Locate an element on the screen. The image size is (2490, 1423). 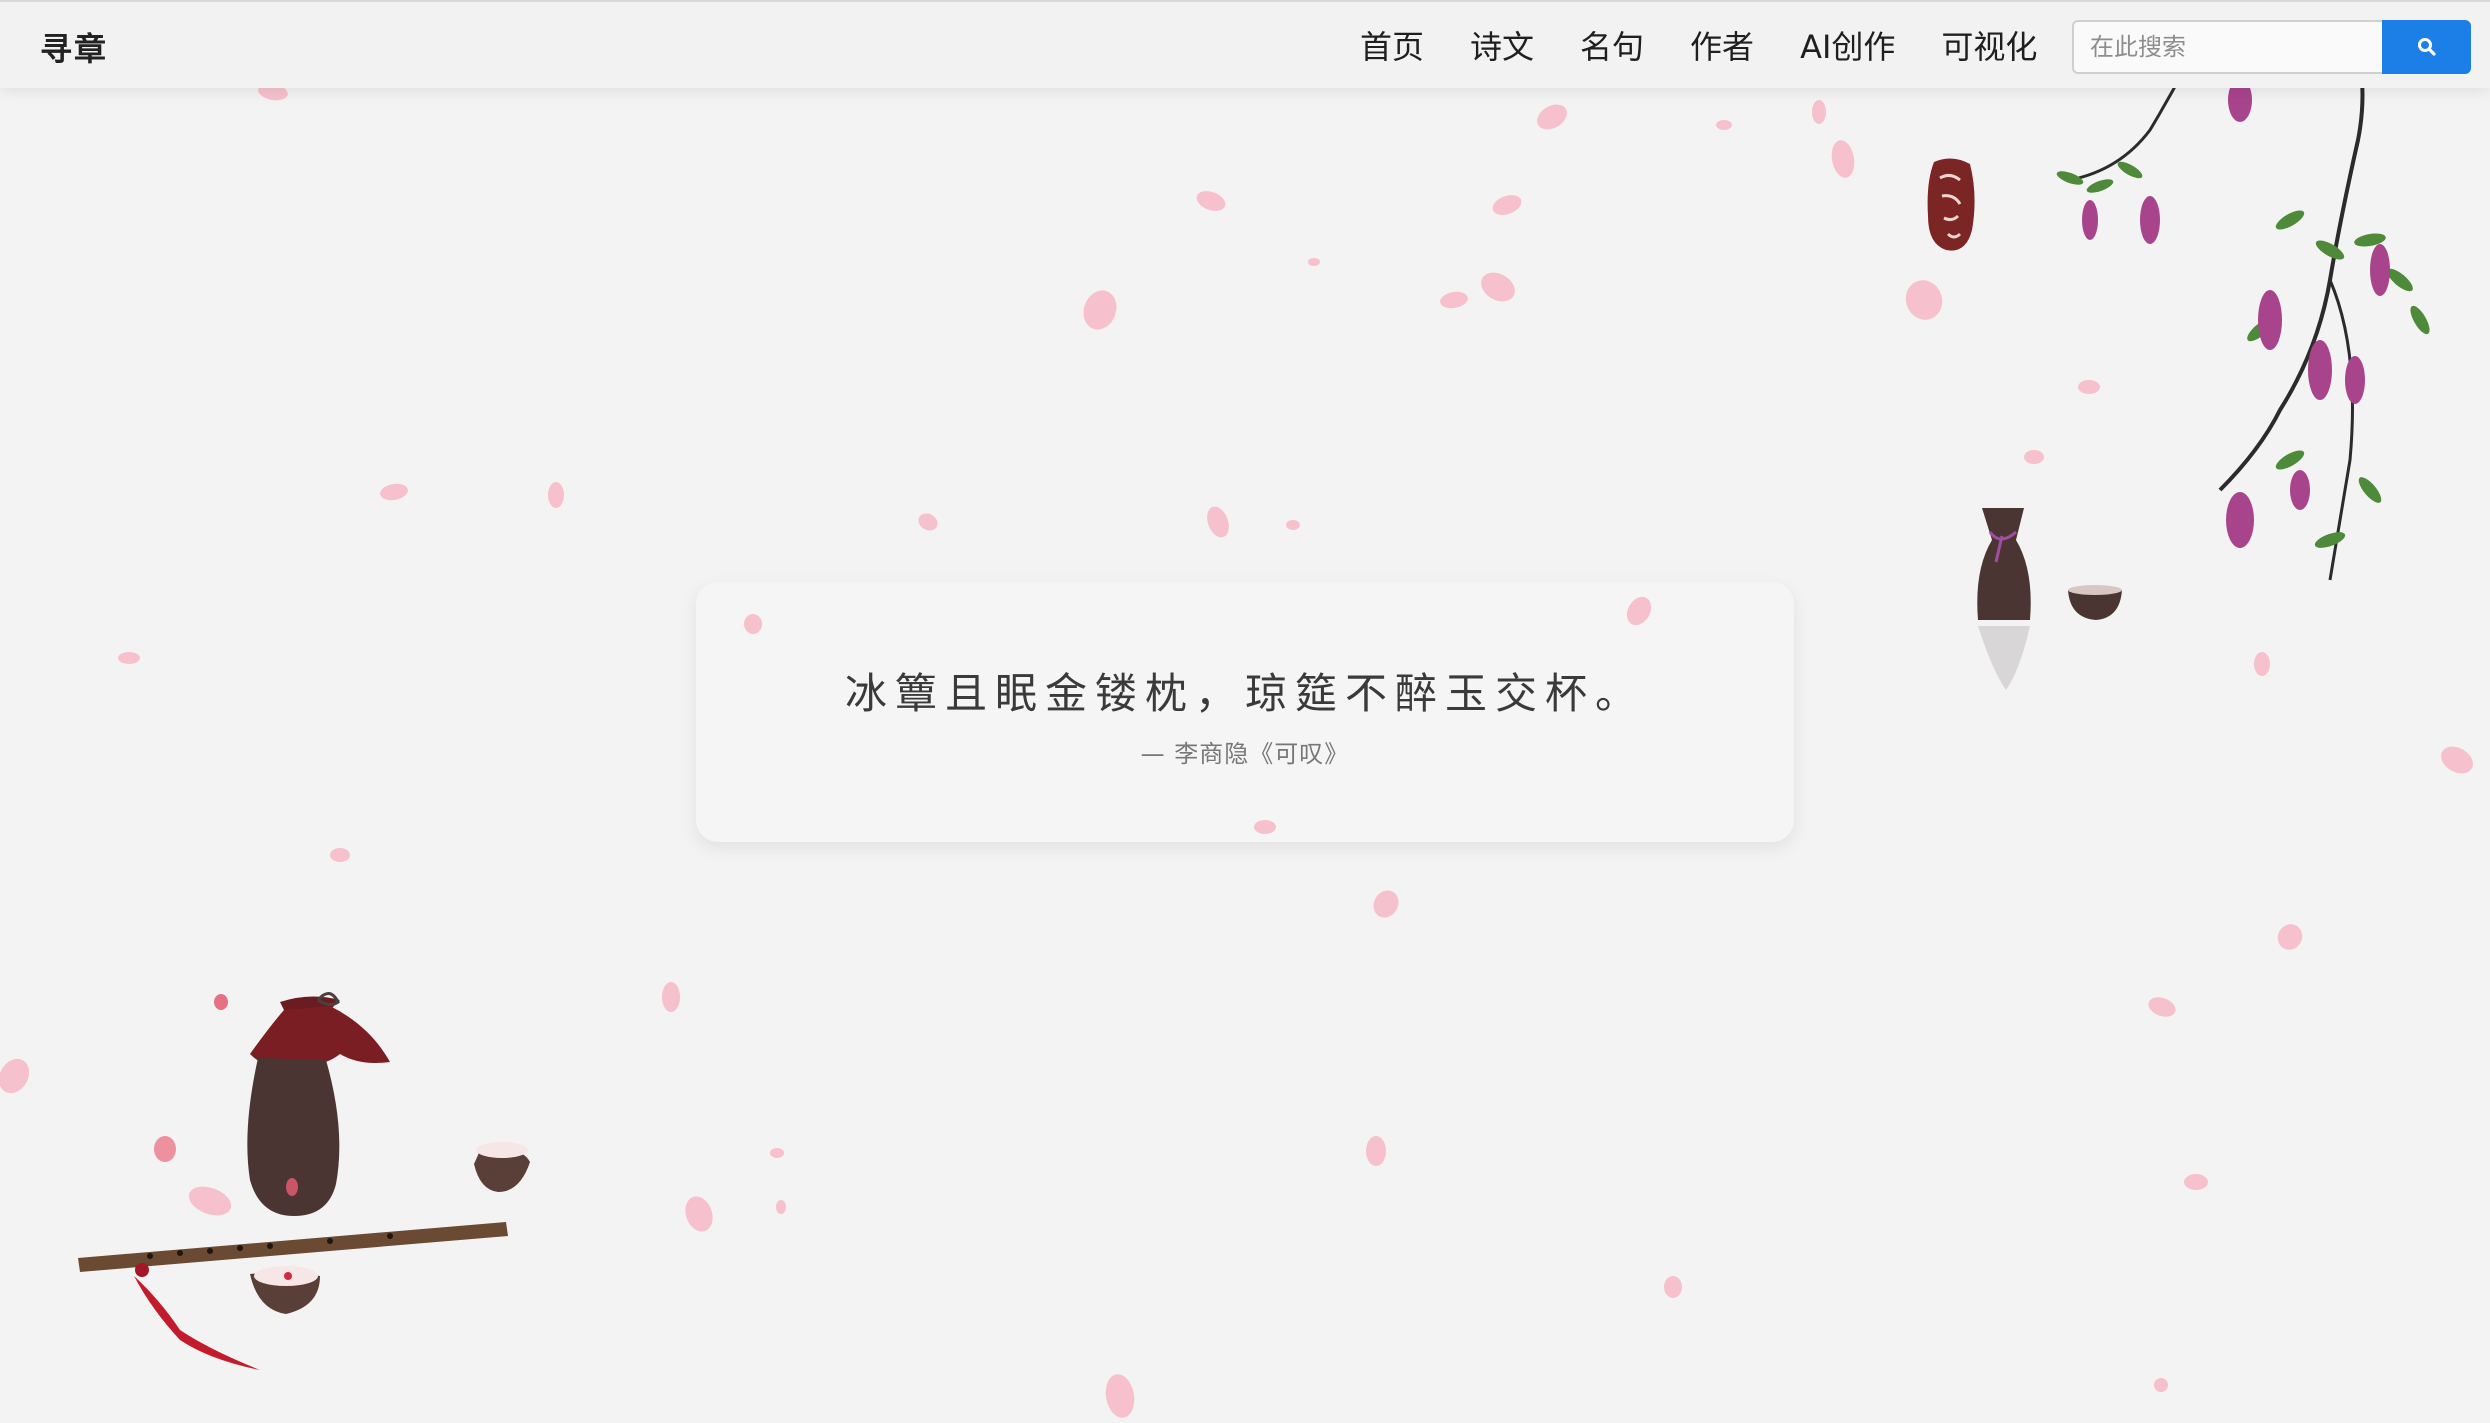
nav-item-famous-lines: 名句 is located at coordinates (1612, 47).